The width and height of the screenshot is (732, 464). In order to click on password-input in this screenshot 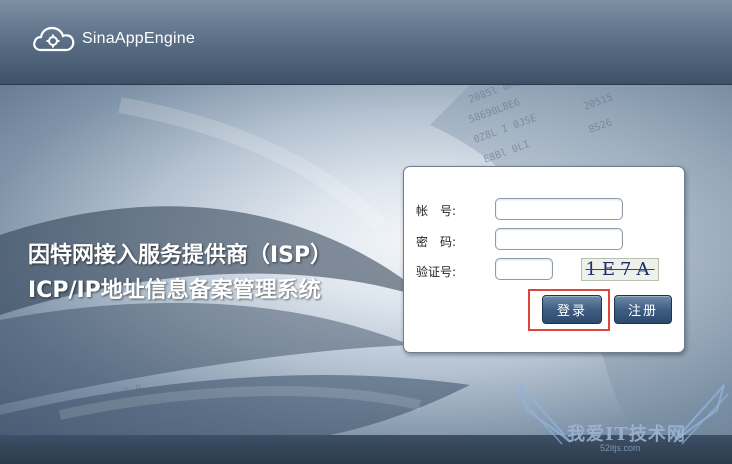, I will do `click(559, 239)`.